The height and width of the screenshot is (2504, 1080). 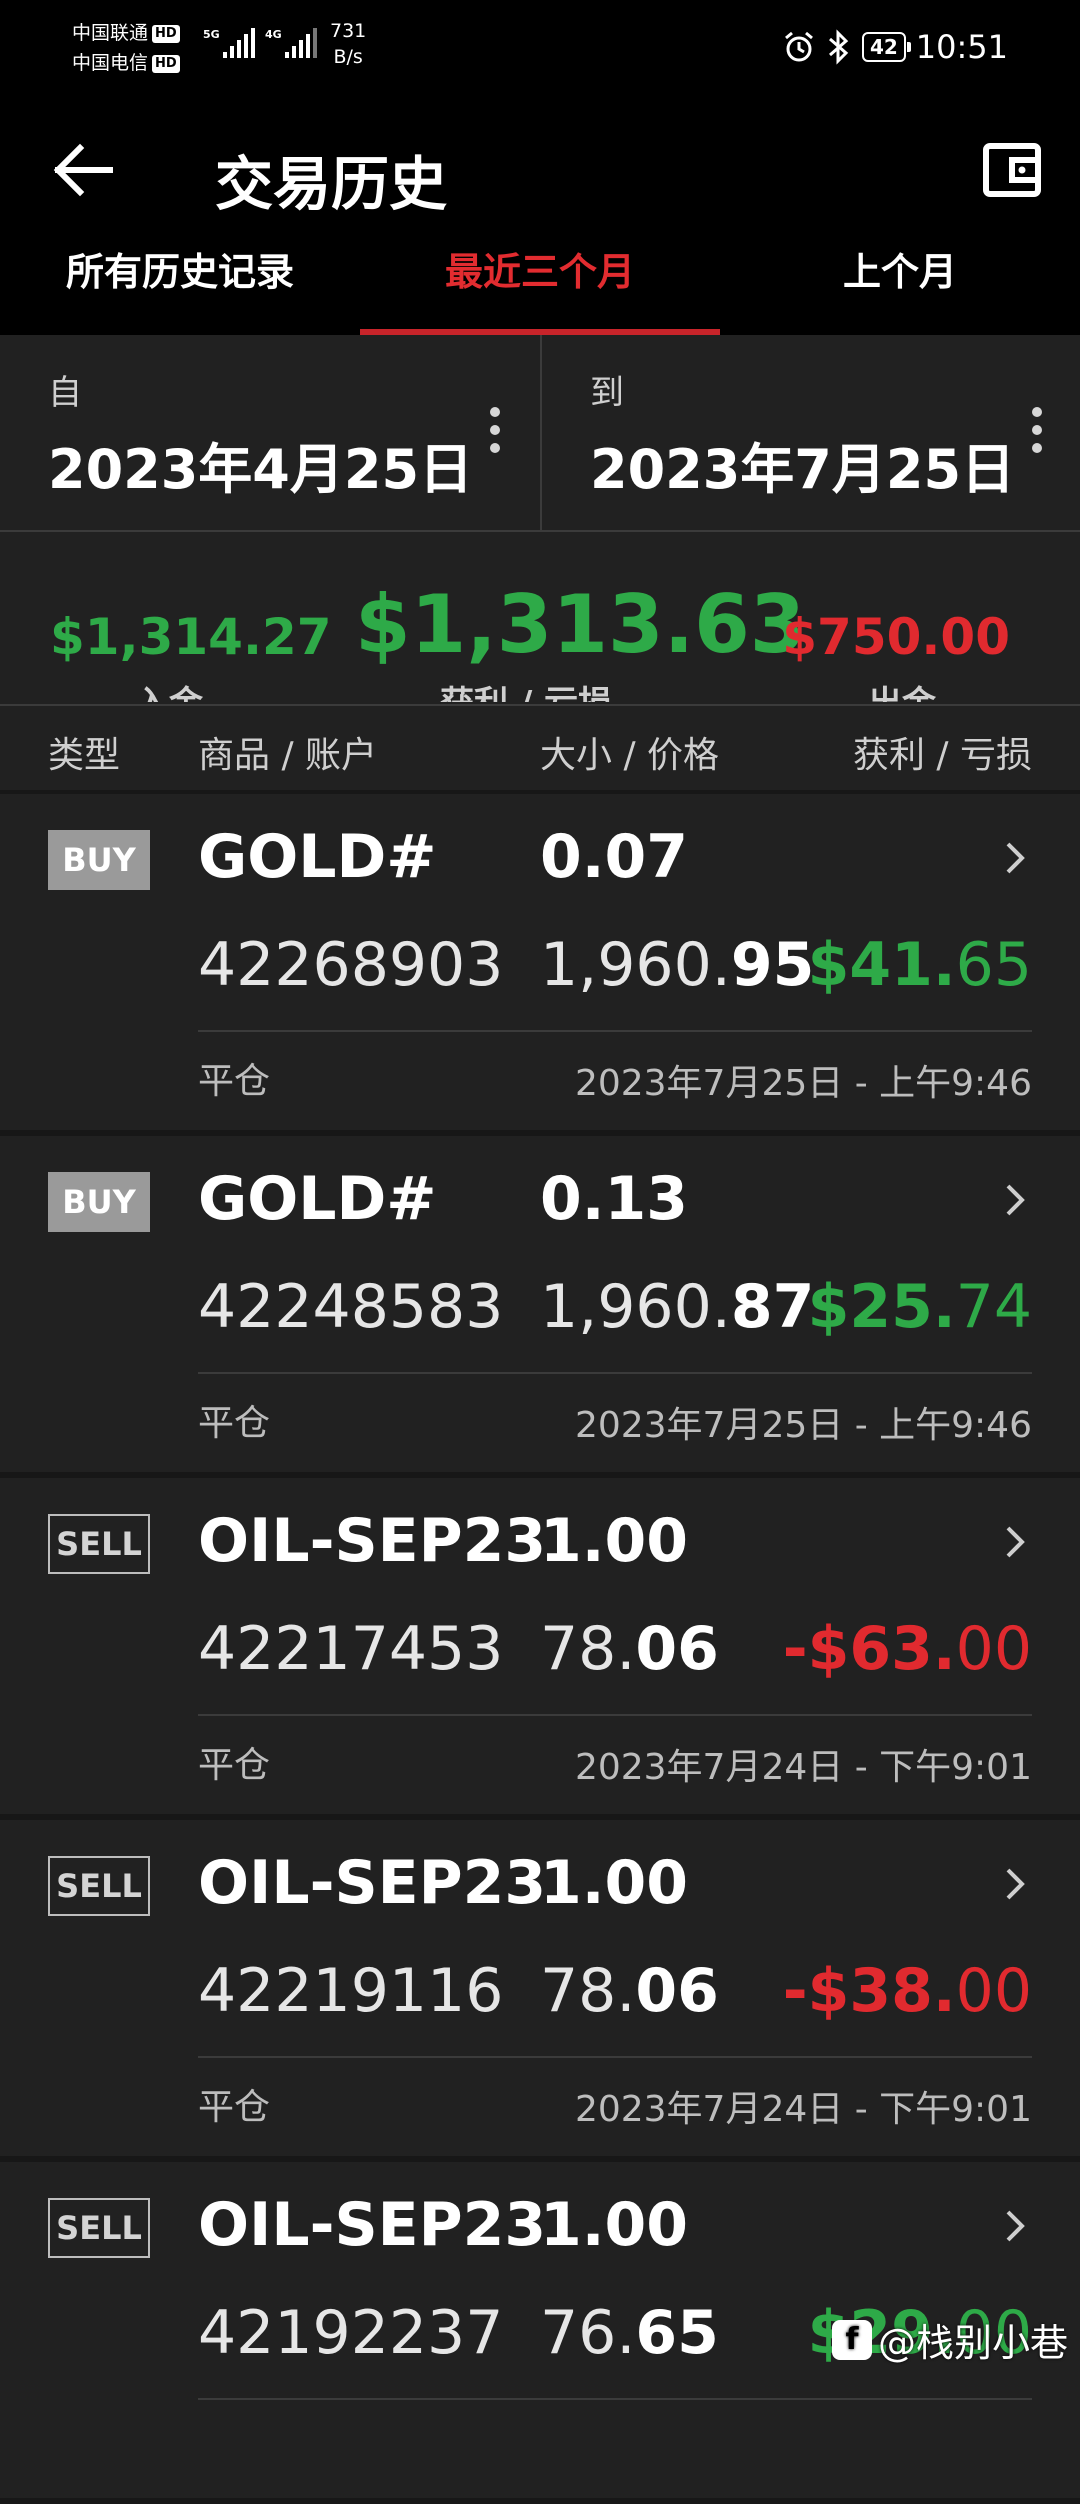 I want to click on trade-price: 78.06, so click(x=629, y=1649).